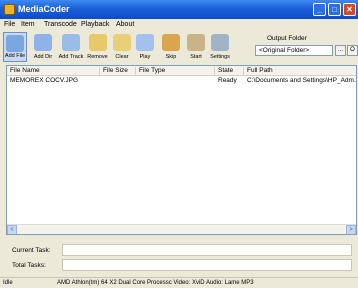 This screenshot has height=288, width=358. I want to click on add-file-button: Add File, so click(15, 47).